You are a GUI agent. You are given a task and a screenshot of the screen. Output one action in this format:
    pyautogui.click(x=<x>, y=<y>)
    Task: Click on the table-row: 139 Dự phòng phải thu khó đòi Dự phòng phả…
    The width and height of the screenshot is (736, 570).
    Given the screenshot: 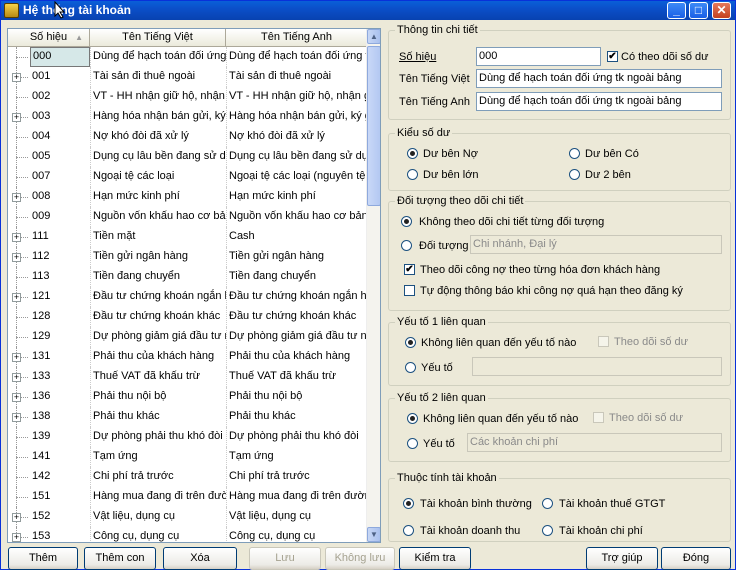 What is the action you would take?
    pyautogui.click(x=188, y=437)
    